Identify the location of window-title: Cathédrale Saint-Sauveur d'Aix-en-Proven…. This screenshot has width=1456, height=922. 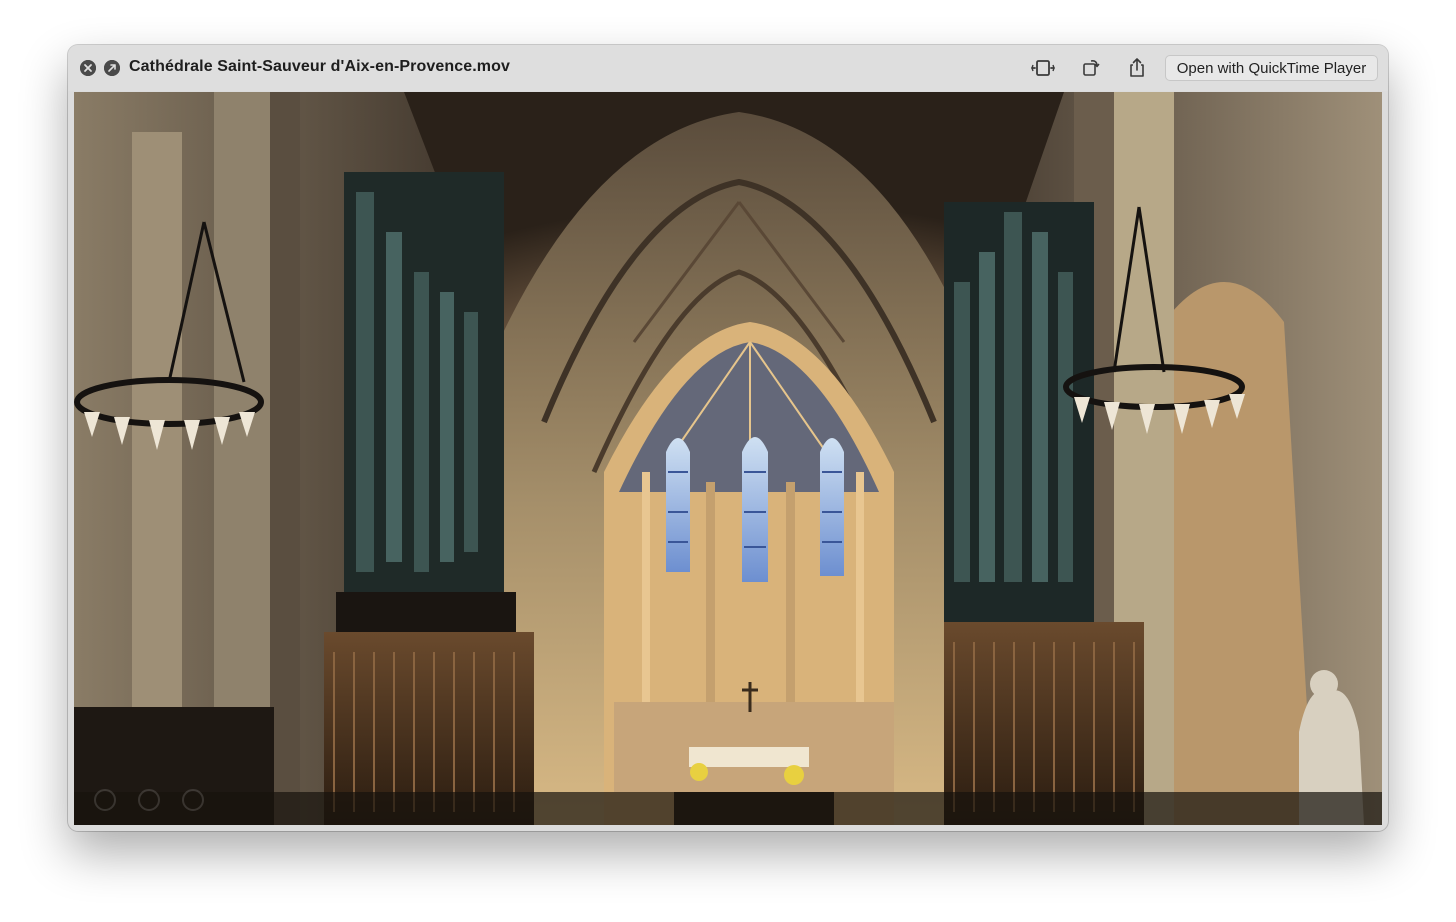
(319, 66).